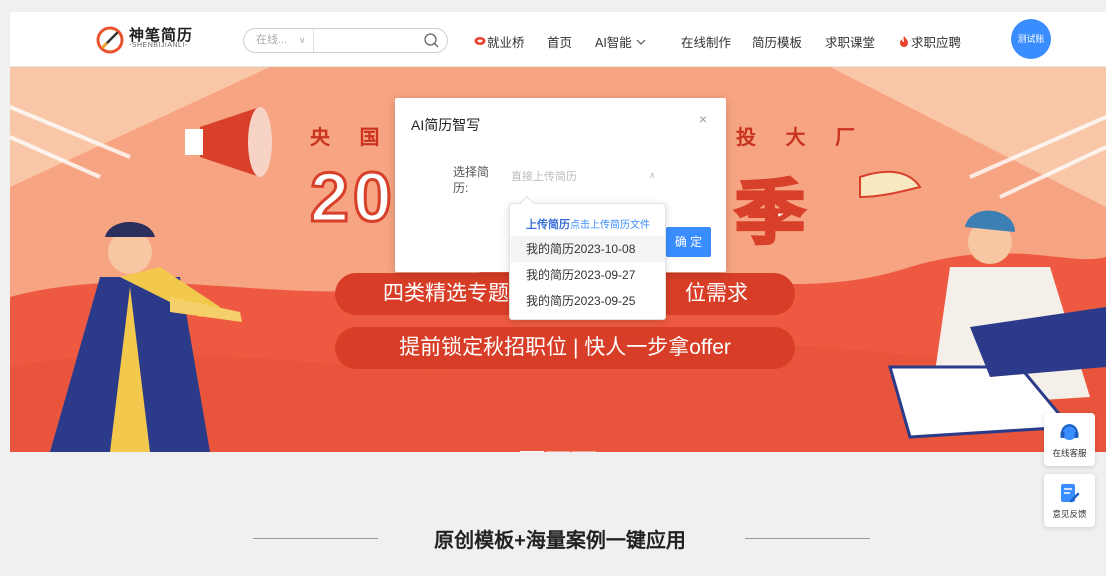 This screenshot has height=576, width=1106. What do you see at coordinates (588, 301) in the screenshot?
I see `resume-option: 我的简历2023-09-25` at bounding box center [588, 301].